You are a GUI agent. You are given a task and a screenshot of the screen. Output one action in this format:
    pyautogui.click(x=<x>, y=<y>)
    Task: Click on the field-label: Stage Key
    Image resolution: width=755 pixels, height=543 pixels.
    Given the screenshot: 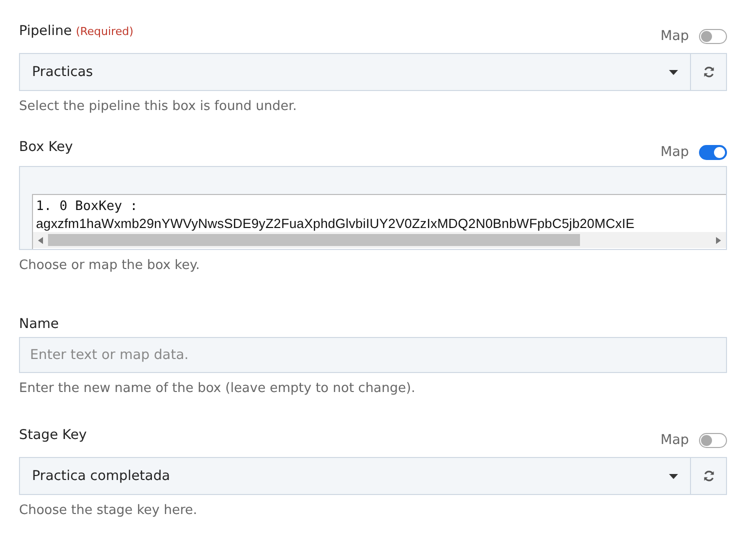 What is the action you would take?
    pyautogui.click(x=53, y=435)
    